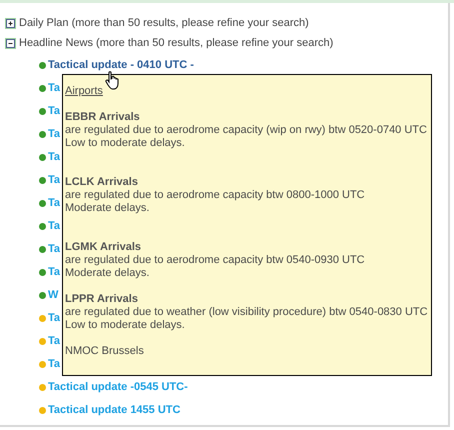 This screenshot has width=454, height=430. What do you see at coordinates (246, 130) in the screenshot?
I see `regulation-text: are regulated due to aerodrome capacity (wip on rwy) btw 0520-0740 UTC` at bounding box center [246, 130].